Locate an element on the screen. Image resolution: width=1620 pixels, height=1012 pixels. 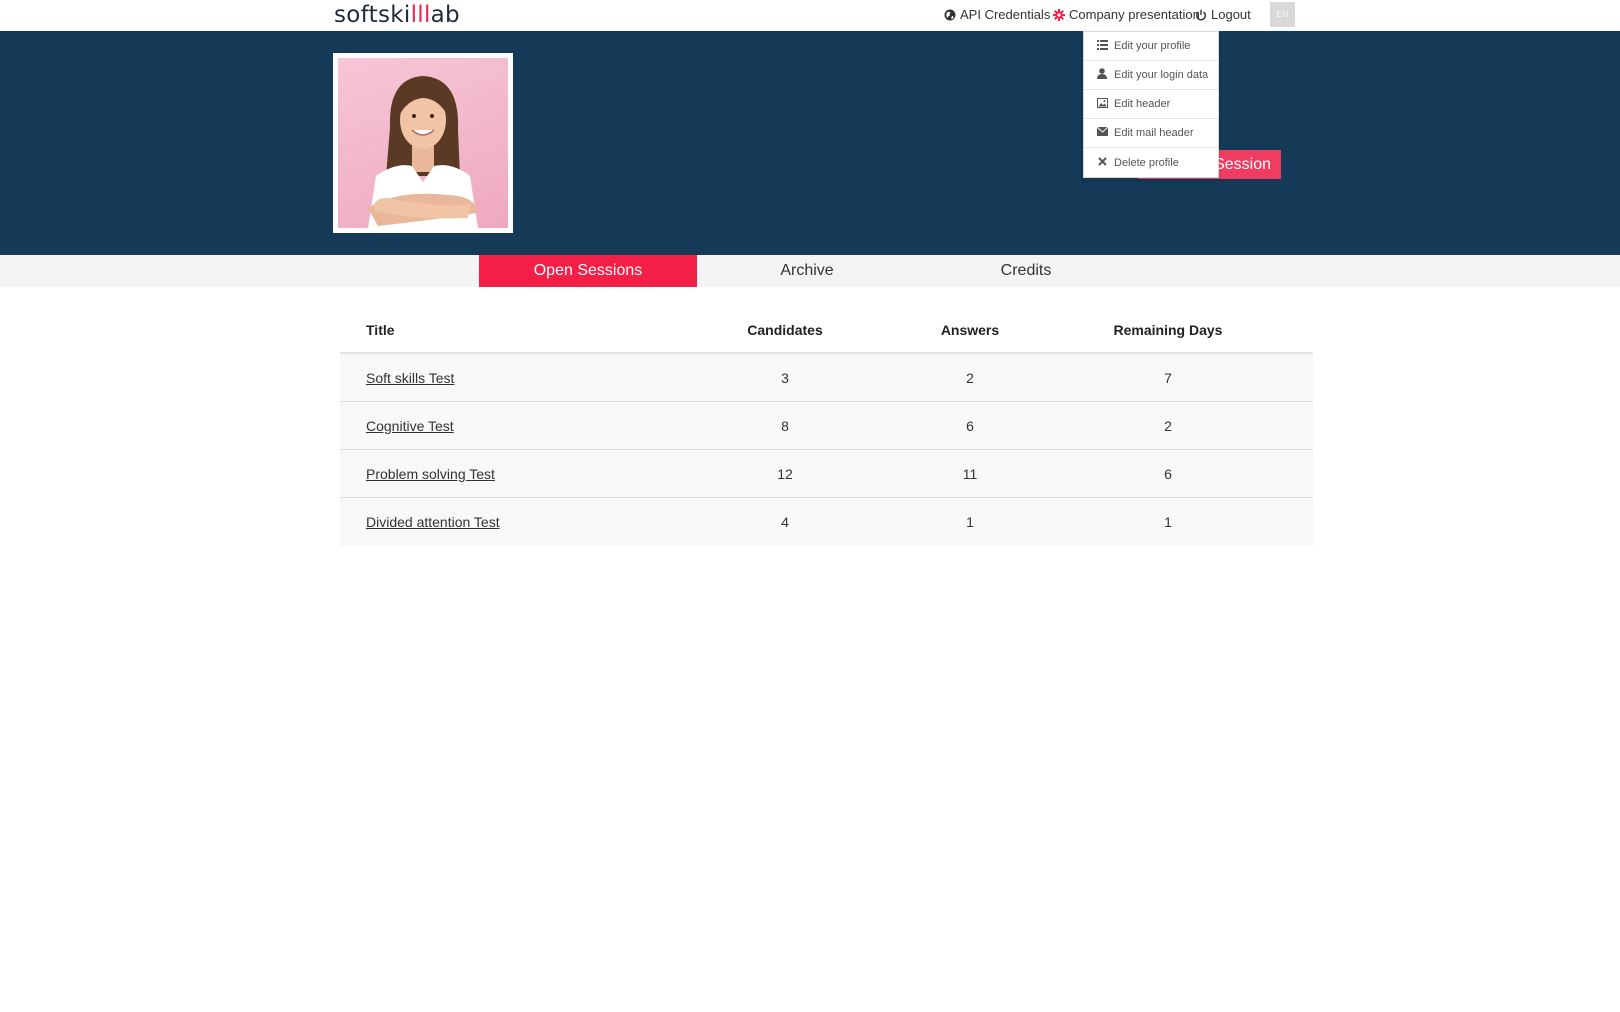
user-icon is located at coordinates (1102, 75).